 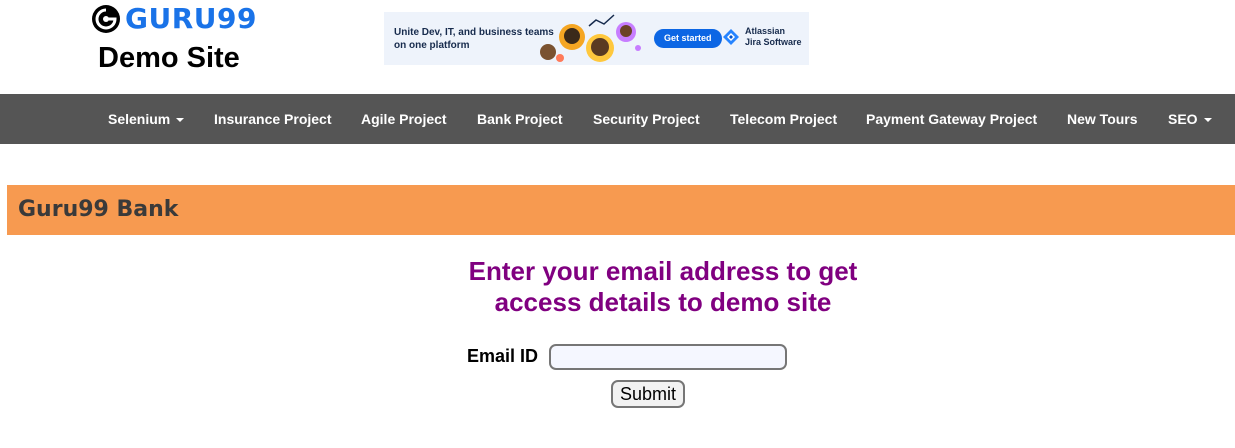 I want to click on nav-item-agile-project: Agile Project, so click(x=404, y=119).